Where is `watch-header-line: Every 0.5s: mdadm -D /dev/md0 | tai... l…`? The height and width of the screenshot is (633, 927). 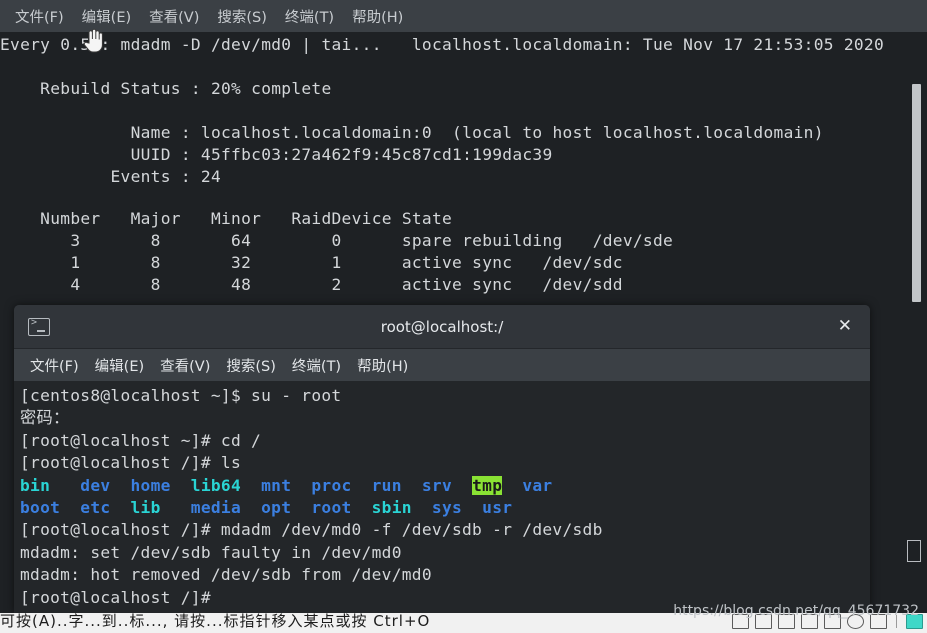
watch-header-line: Every 0.5s: mdadm -D /dev/md0 | tai... l… is located at coordinates (442, 44).